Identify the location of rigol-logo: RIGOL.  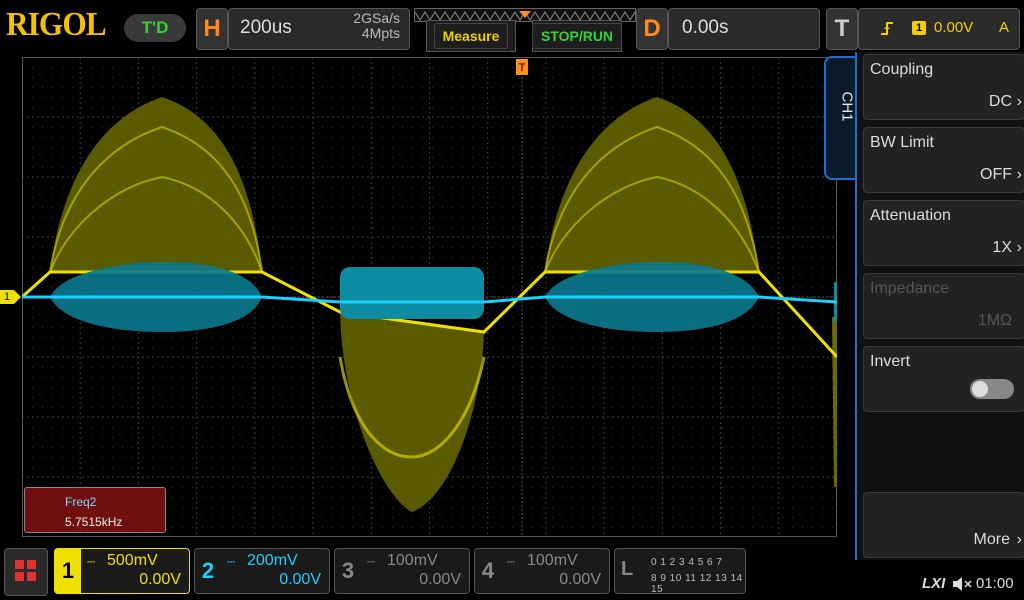
(56, 24).